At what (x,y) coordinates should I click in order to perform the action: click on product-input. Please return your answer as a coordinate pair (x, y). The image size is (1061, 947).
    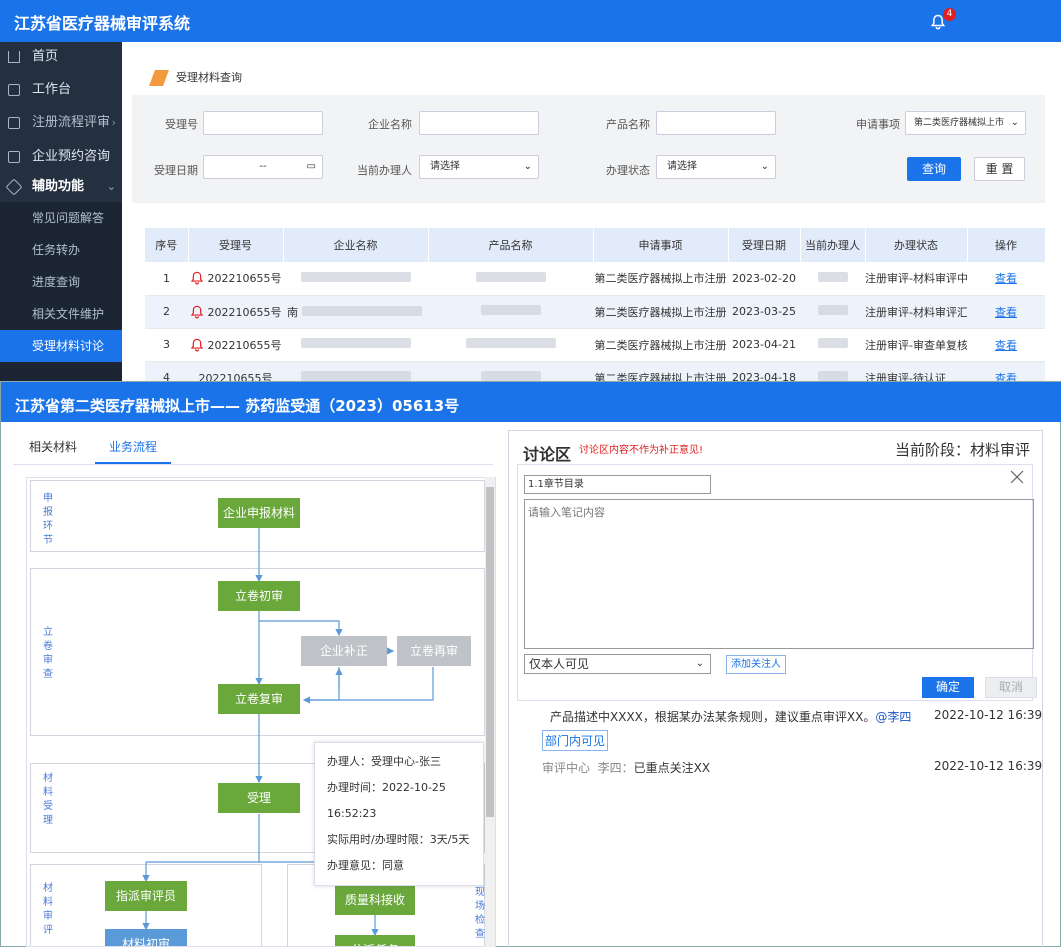
    Looking at the image, I should click on (716, 123).